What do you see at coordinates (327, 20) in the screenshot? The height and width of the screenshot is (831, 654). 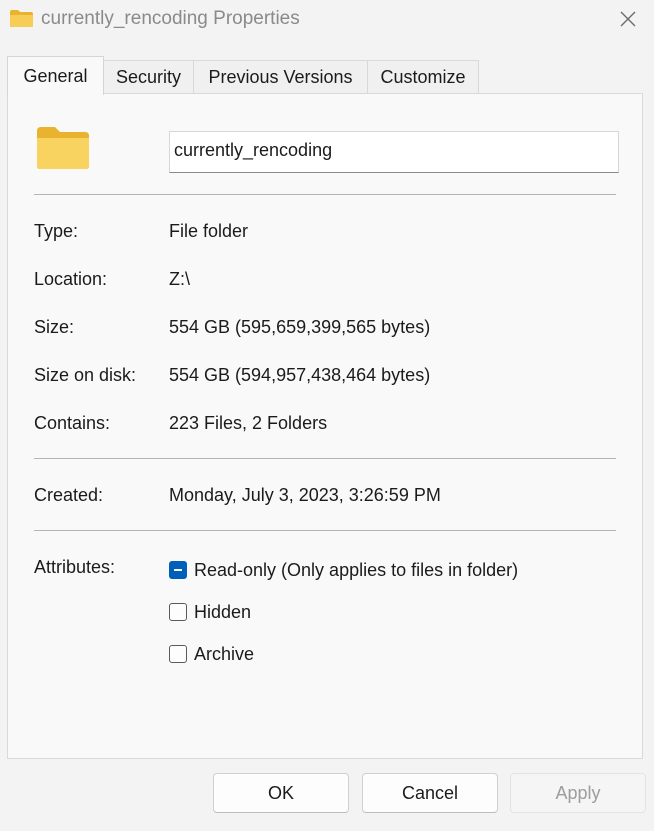 I see `title-bar: currently_rencoding Properties` at bounding box center [327, 20].